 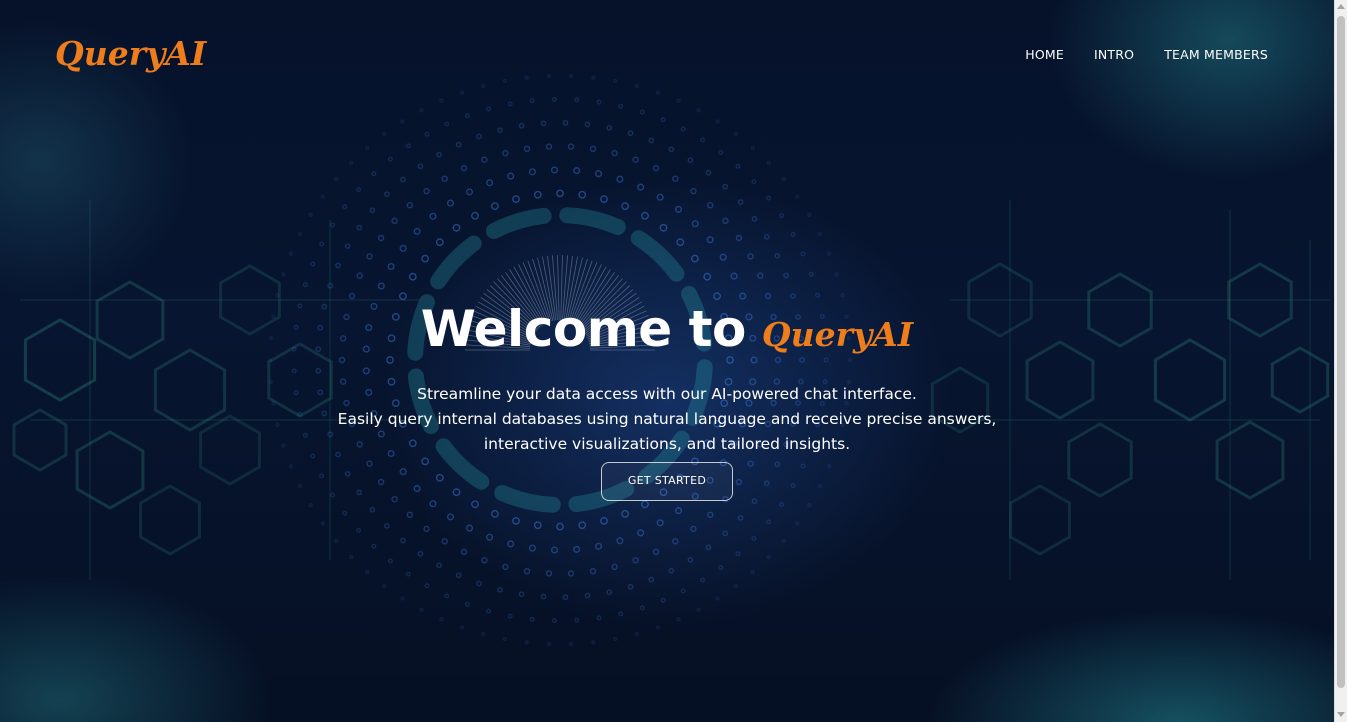 What do you see at coordinates (667, 481) in the screenshot?
I see `get-started-button: GET STARTED` at bounding box center [667, 481].